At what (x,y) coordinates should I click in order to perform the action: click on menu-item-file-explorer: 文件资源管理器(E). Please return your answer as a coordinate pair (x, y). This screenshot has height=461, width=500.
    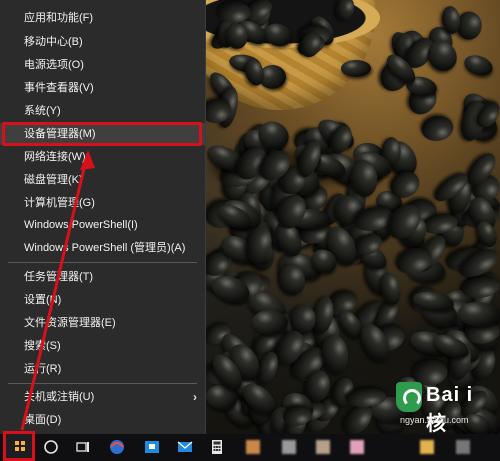
    Looking at the image, I should click on (102, 323).